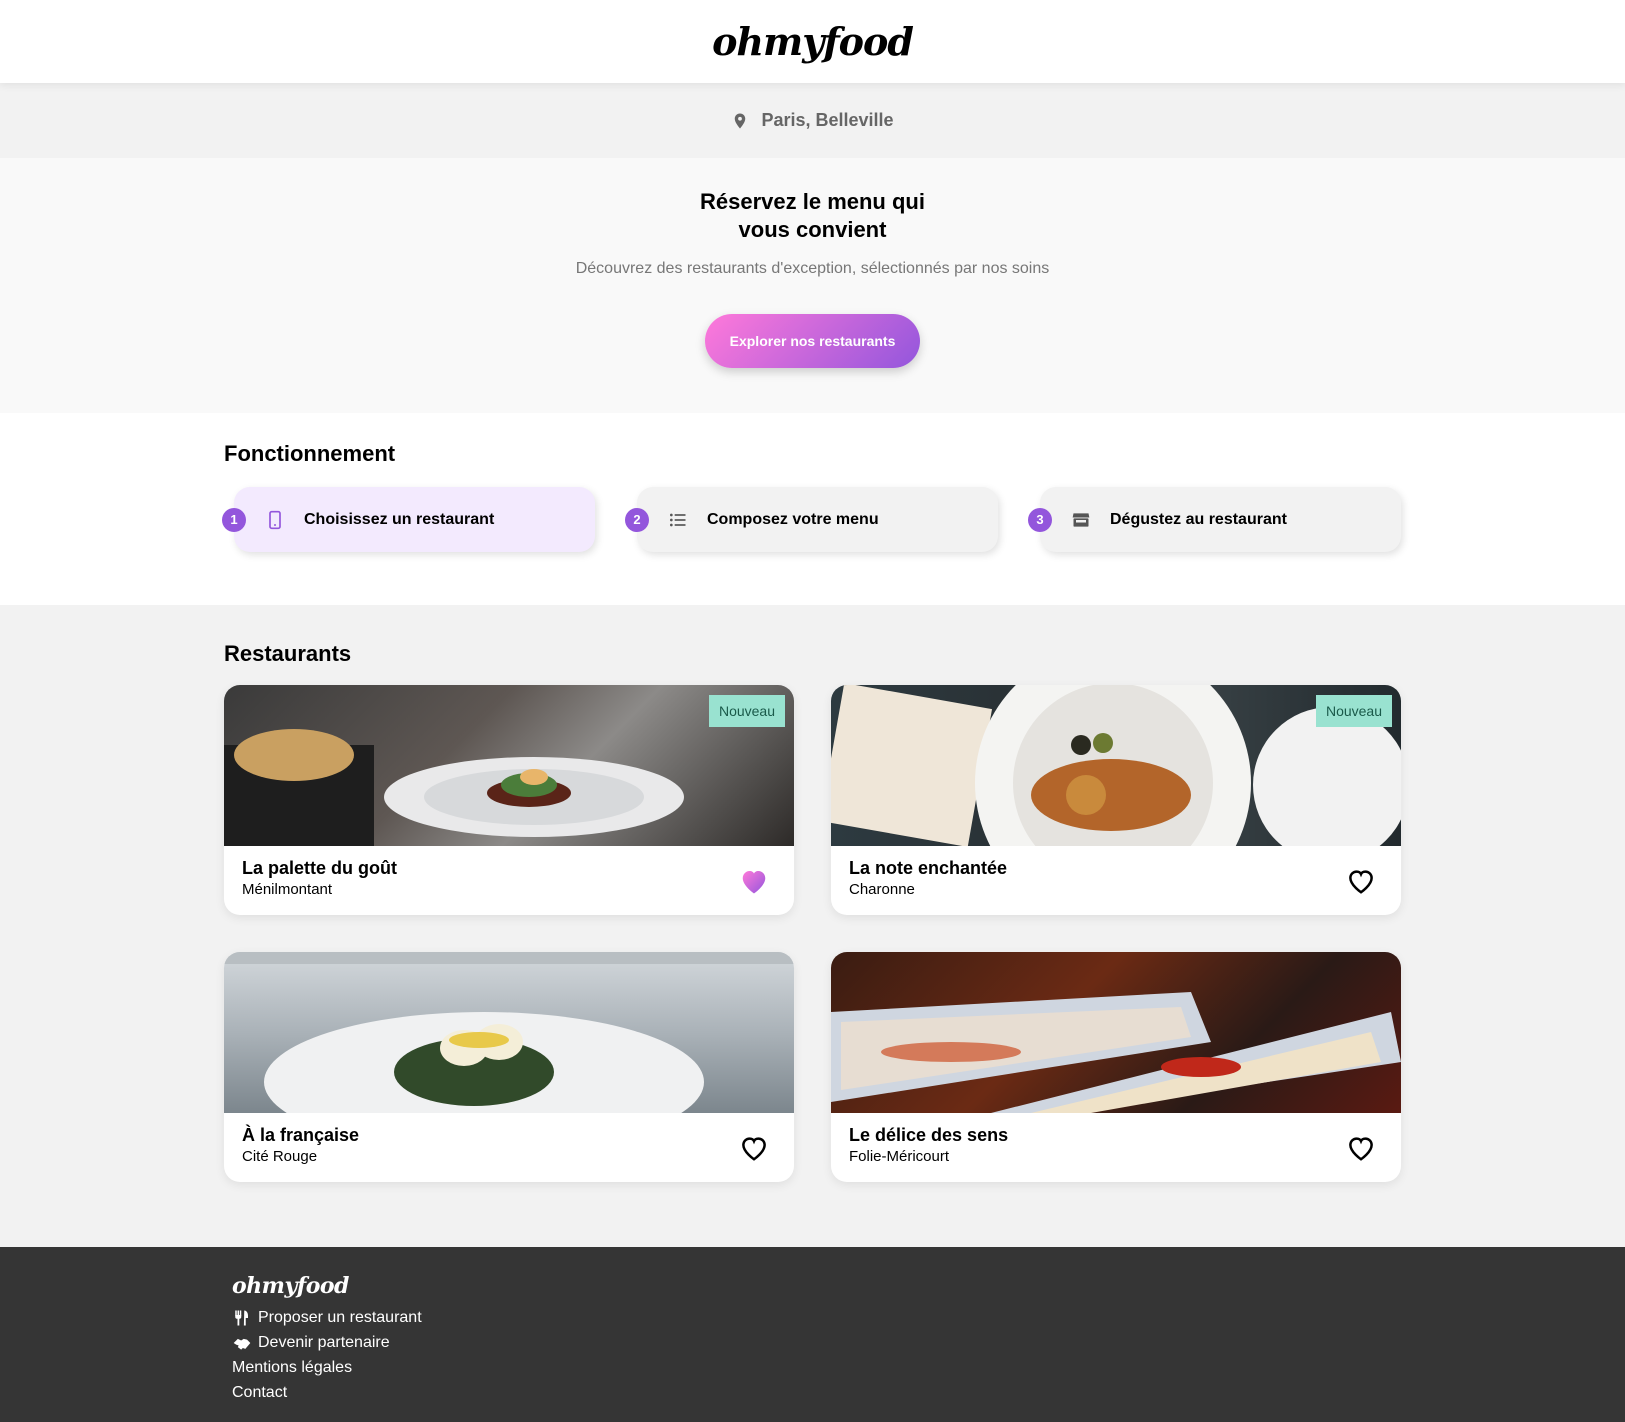 The image size is (1625, 1422). I want to click on footer-link-partner: Devenir partenaire, so click(812, 1342).